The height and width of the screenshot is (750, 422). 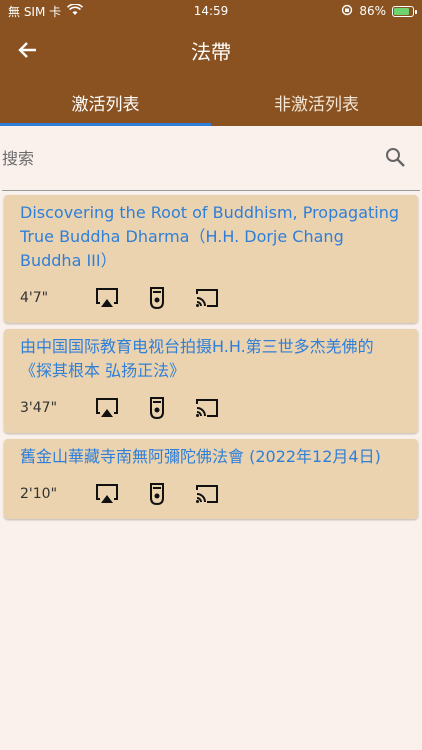 What do you see at coordinates (316, 102) in the screenshot?
I see `tab-inactive-list: 非激活列表` at bounding box center [316, 102].